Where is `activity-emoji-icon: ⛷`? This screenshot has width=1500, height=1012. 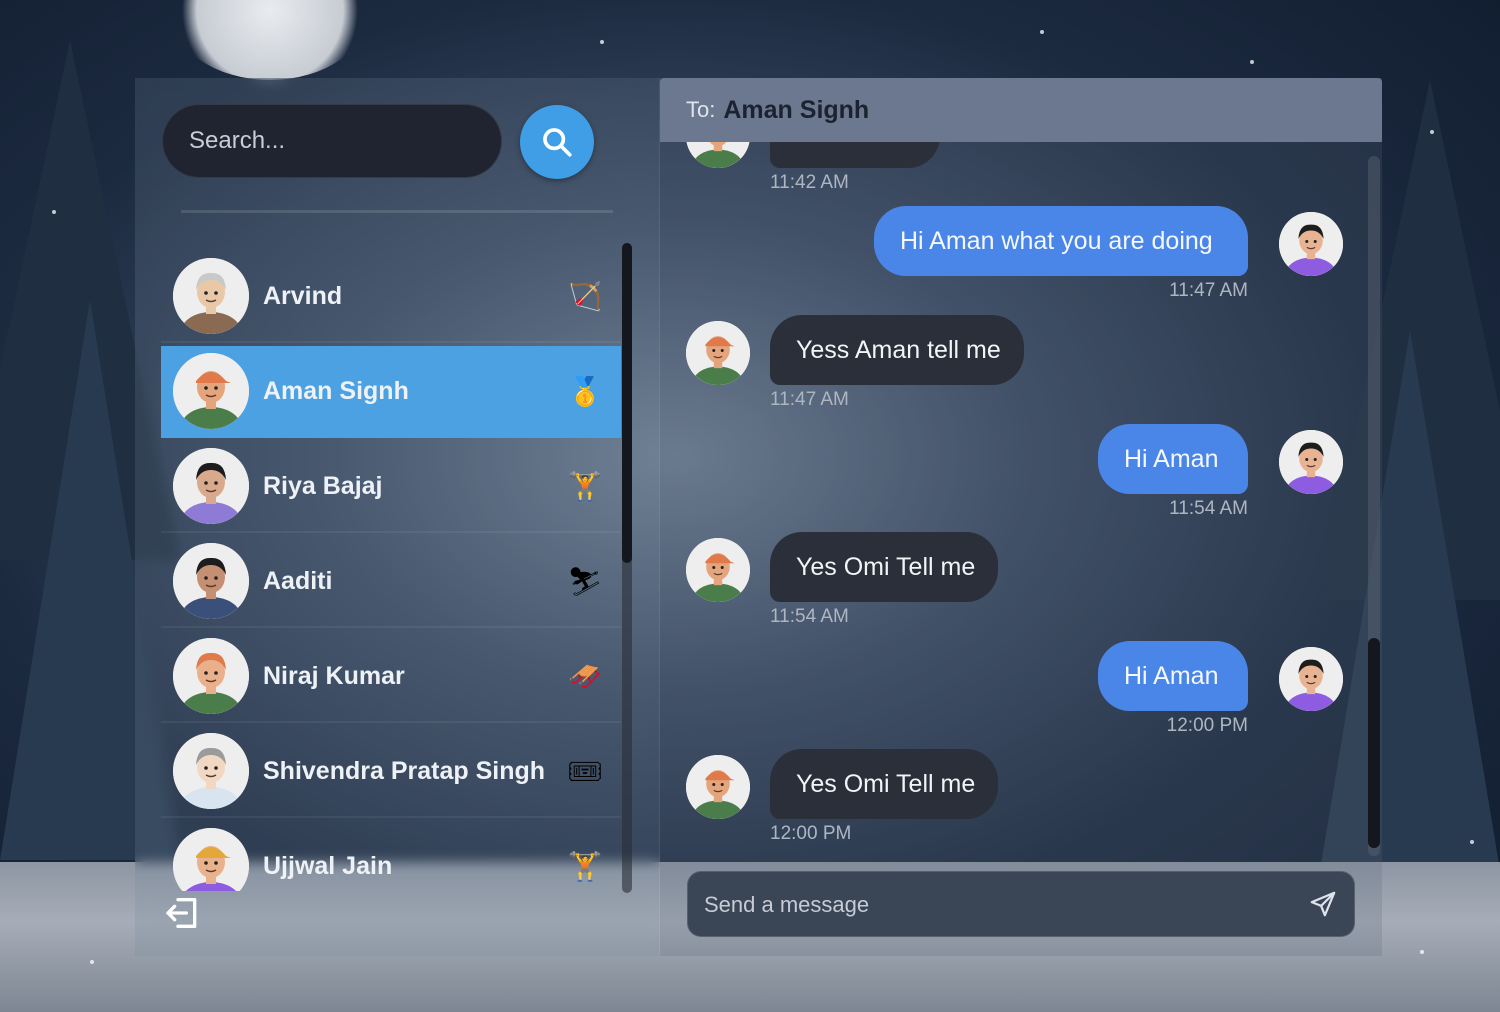
activity-emoji-icon: ⛷ is located at coordinates (585, 581).